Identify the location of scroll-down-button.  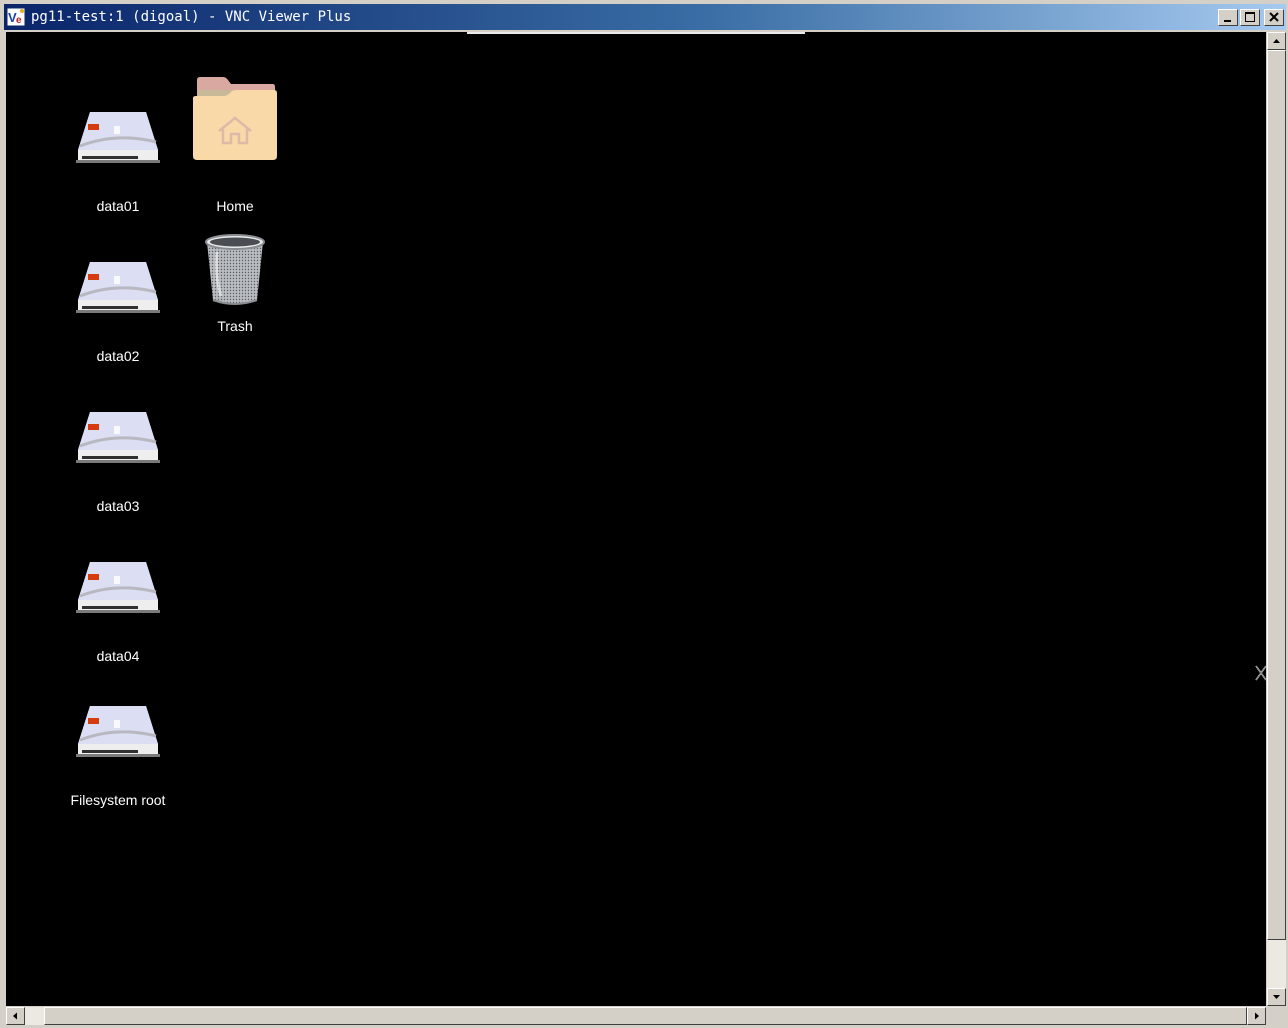
(1276, 997).